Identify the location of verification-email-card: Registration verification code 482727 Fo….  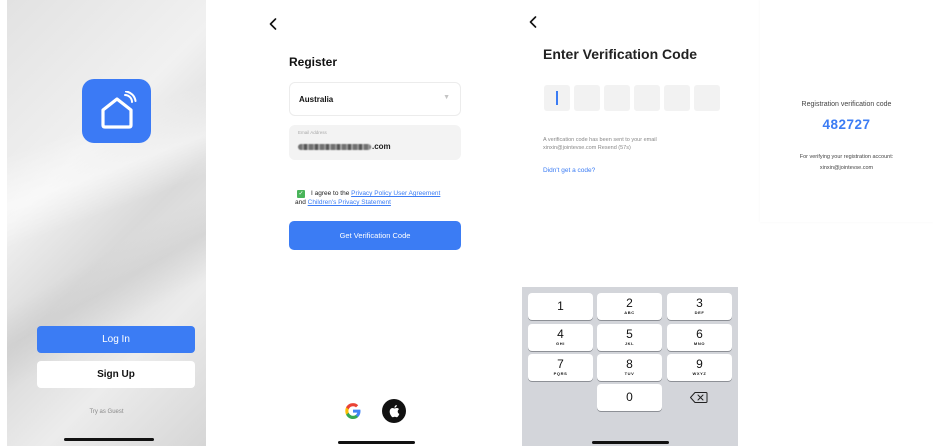
(846, 111).